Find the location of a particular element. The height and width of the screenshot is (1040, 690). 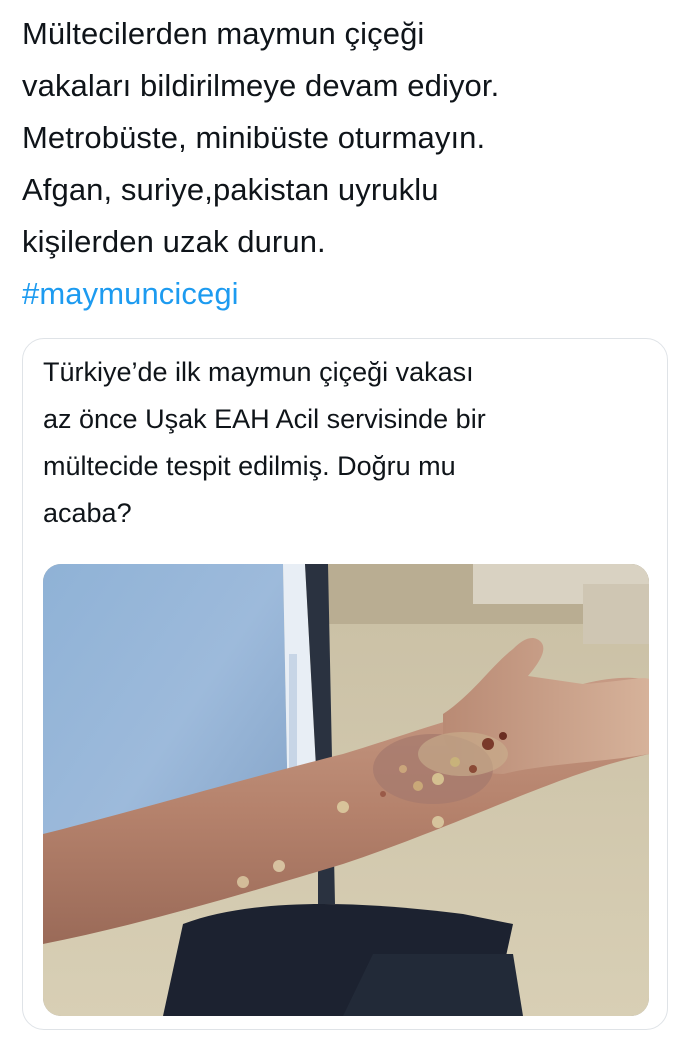

tweet-text-line: vakaları bildirilmeye devam ediyor. is located at coordinates (261, 85).